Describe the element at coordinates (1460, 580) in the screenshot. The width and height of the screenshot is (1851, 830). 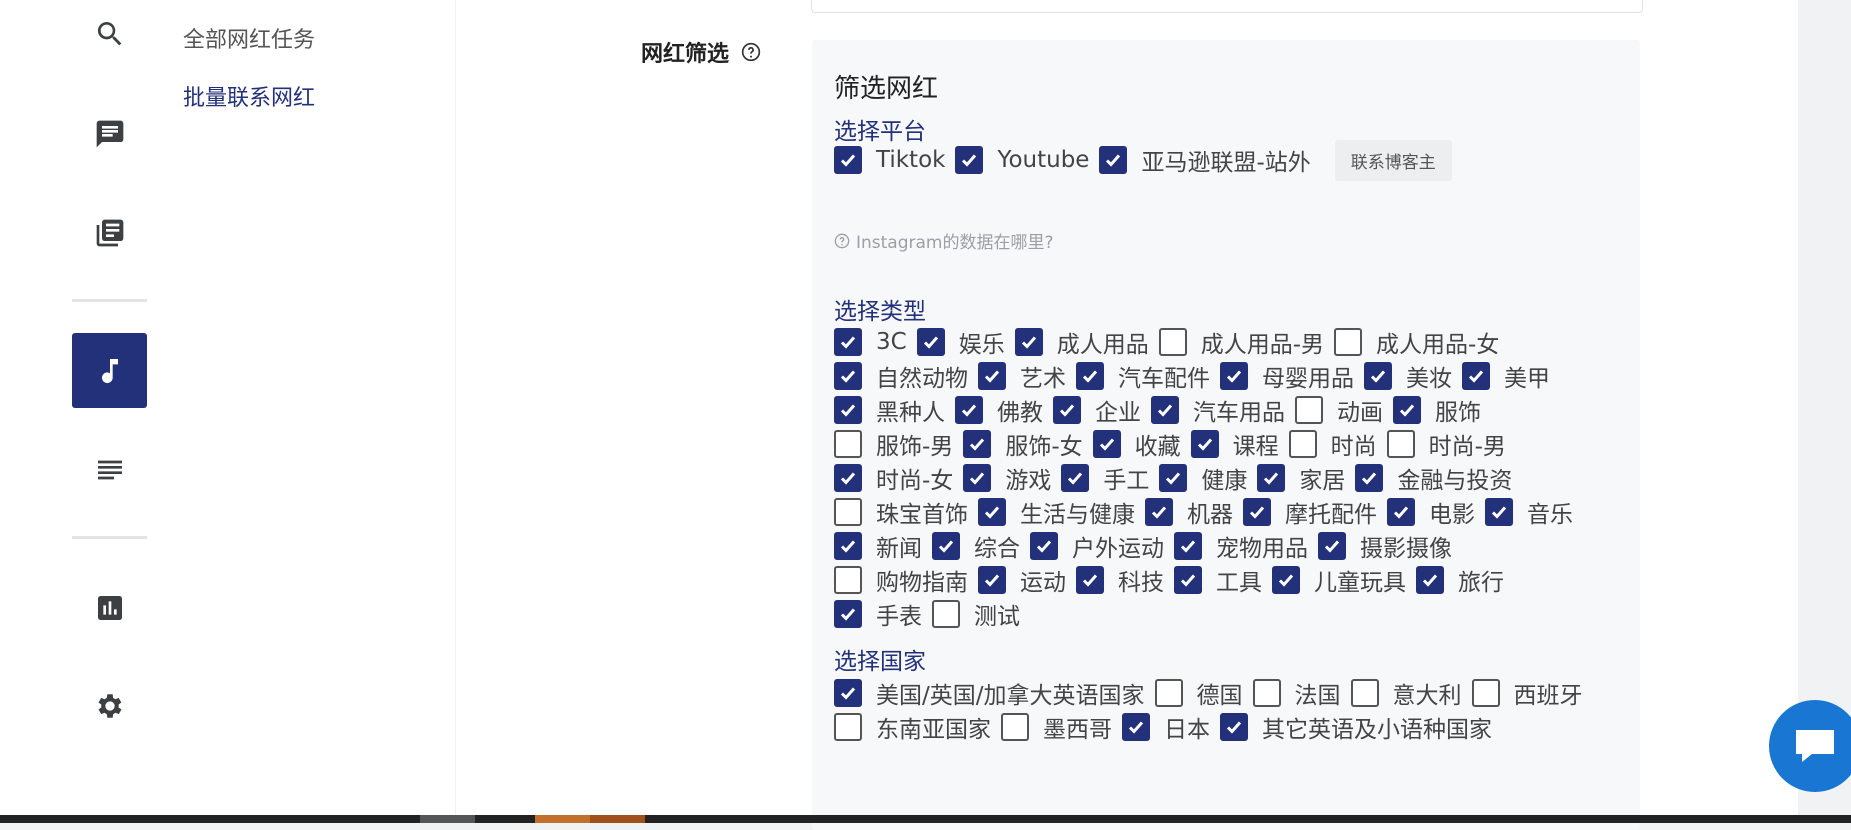
I see `category-option: 旅行` at that location.